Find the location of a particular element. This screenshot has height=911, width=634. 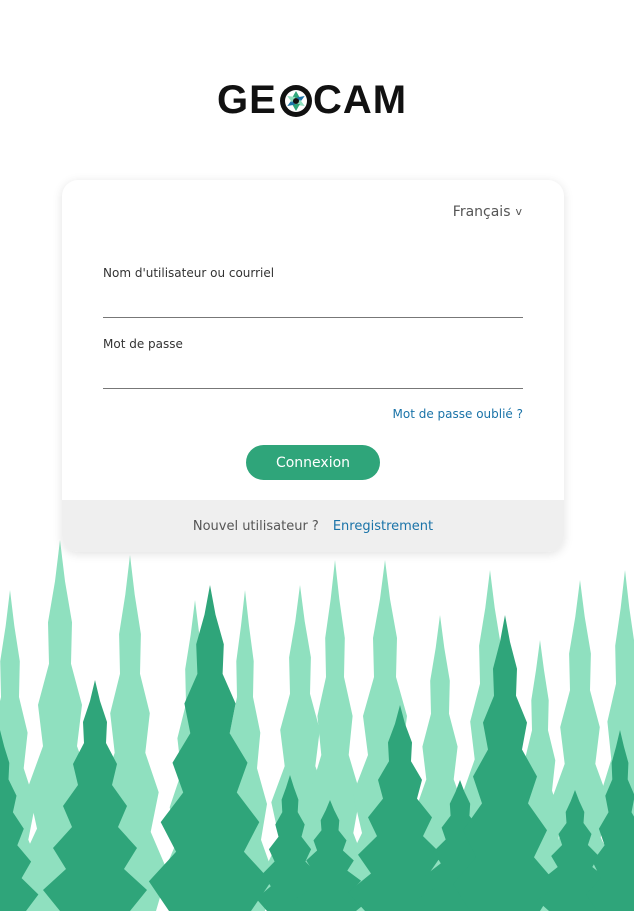

username-input is located at coordinates (313, 305).